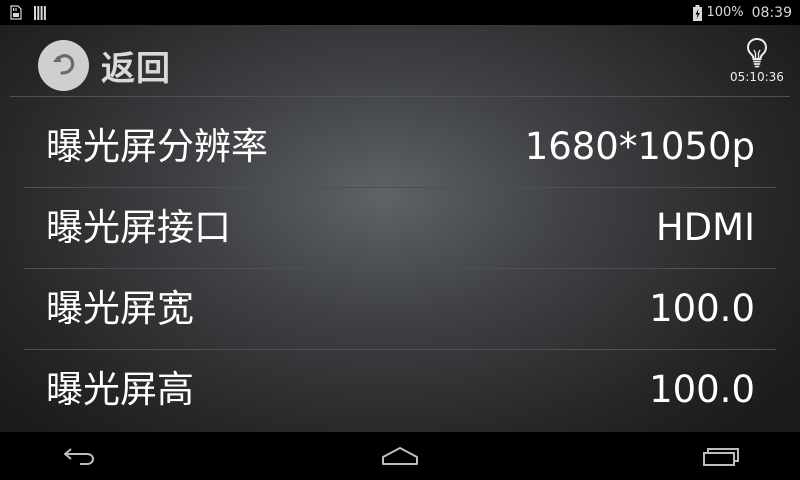 This screenshot has height=480, width=800. I want to click on status-bar: 100% 08:39, so click(400, 12).